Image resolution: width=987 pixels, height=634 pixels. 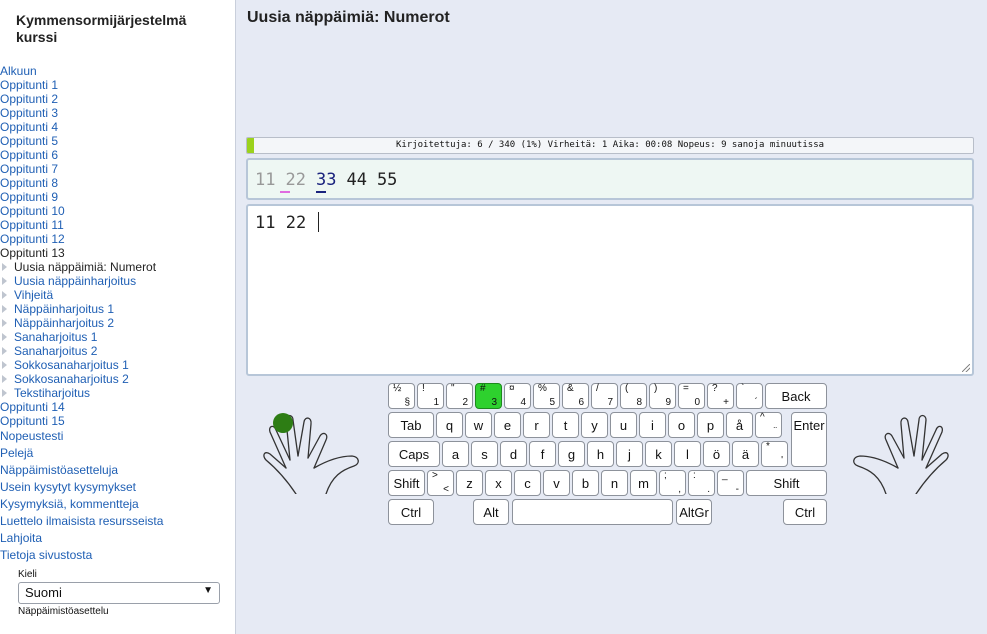 What do you see at coordinates (488, 396) in the screenshot?
I see `key-3-highlighted: #3` at bounding box center [488, 396].